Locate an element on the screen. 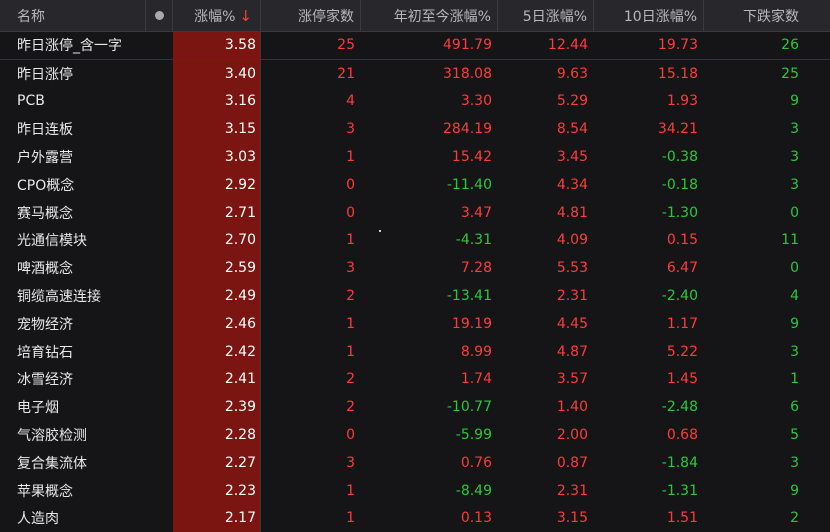  row-d10: 1.45 is located at coordinates (682, 379).